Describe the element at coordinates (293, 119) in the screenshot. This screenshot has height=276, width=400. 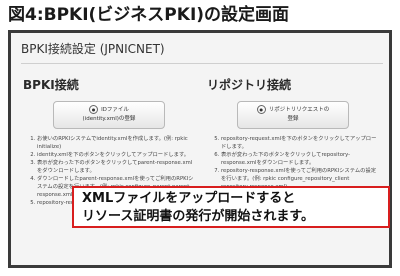
I see `register-repository-button-line2: 登録` at that location.